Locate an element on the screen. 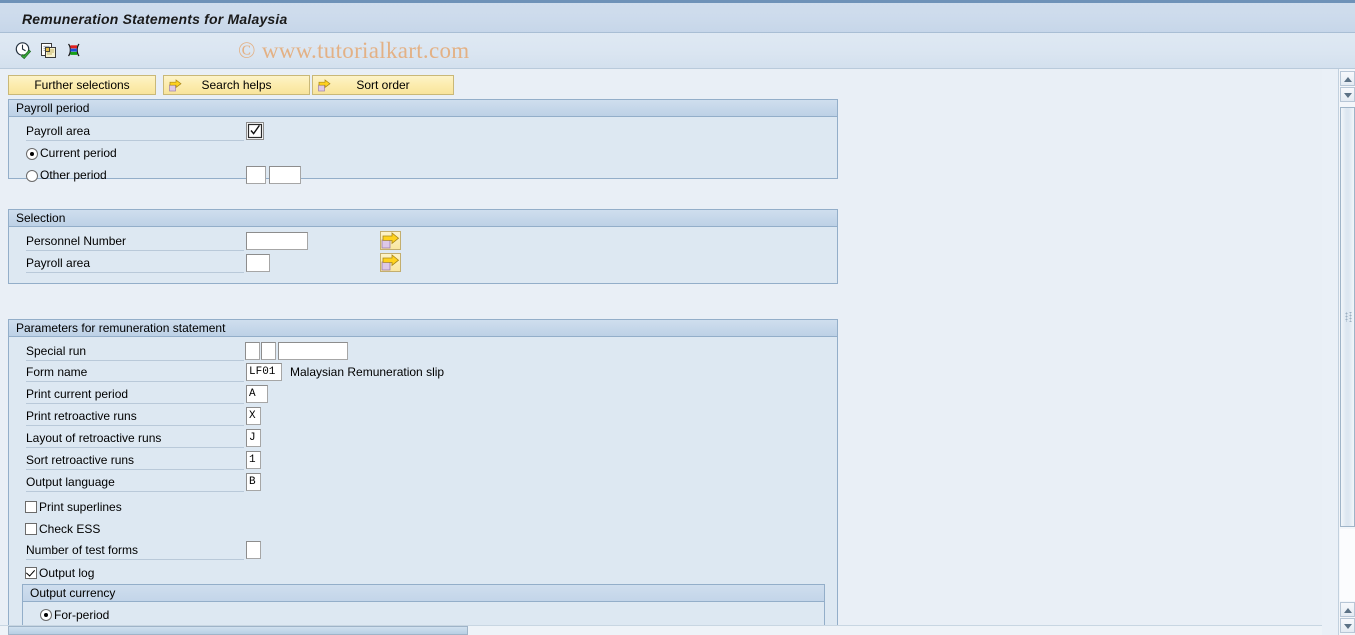 Image resolution: width=1355 pixels, height=635 pixels. current-period-label: Current period is located at coordinates (78, 153).